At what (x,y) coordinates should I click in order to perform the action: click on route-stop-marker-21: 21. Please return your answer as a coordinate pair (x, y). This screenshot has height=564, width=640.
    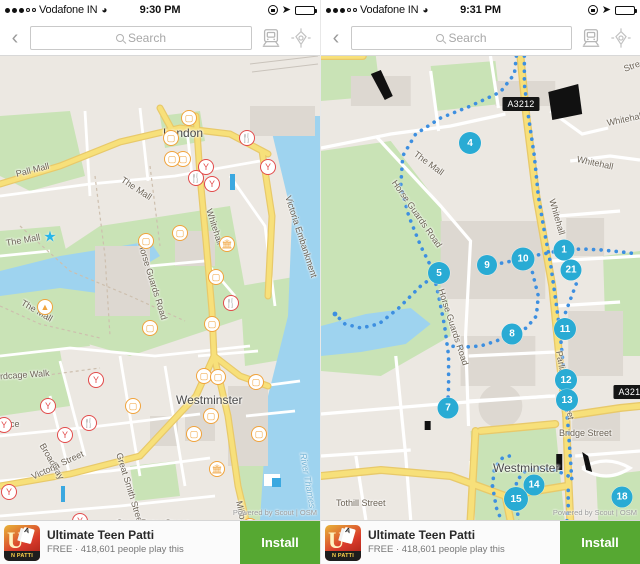
    Looking at the image, I should click on (571, 270).